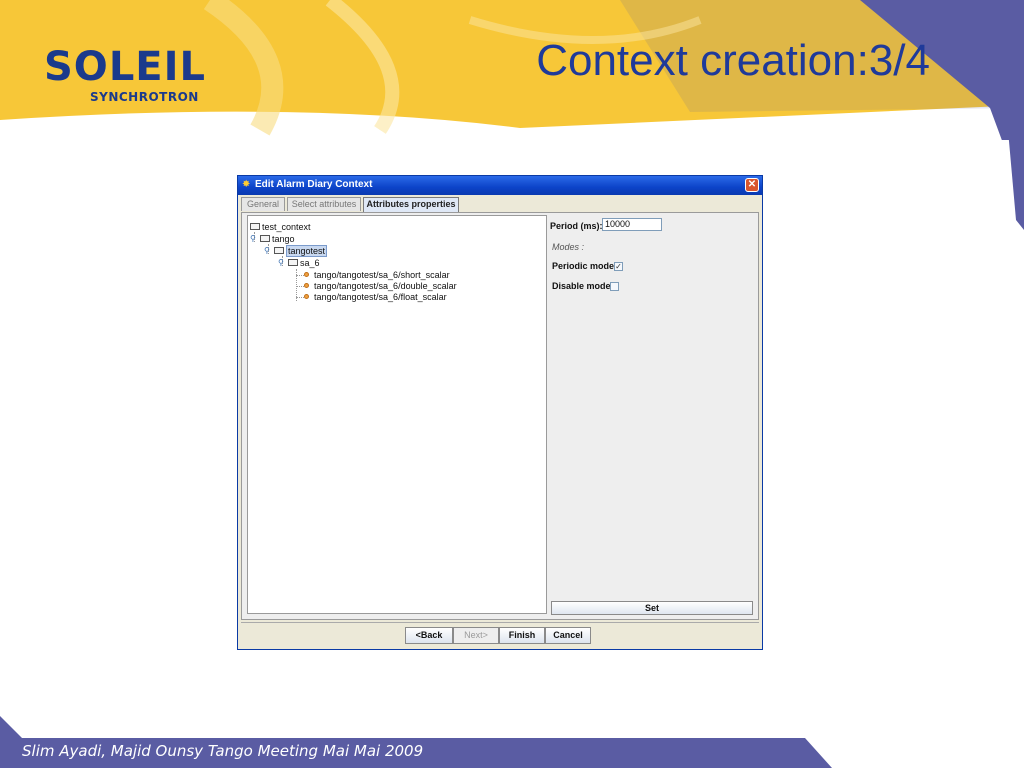 The width and height of the screenshot is (1024, 768). I want to click on app-icon: ✸, so click(246, 184).